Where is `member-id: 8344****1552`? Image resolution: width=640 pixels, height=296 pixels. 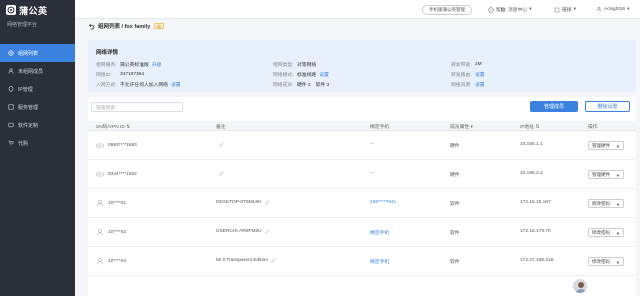 member-id: 8344****1552 is located at coordinates (122, 174).